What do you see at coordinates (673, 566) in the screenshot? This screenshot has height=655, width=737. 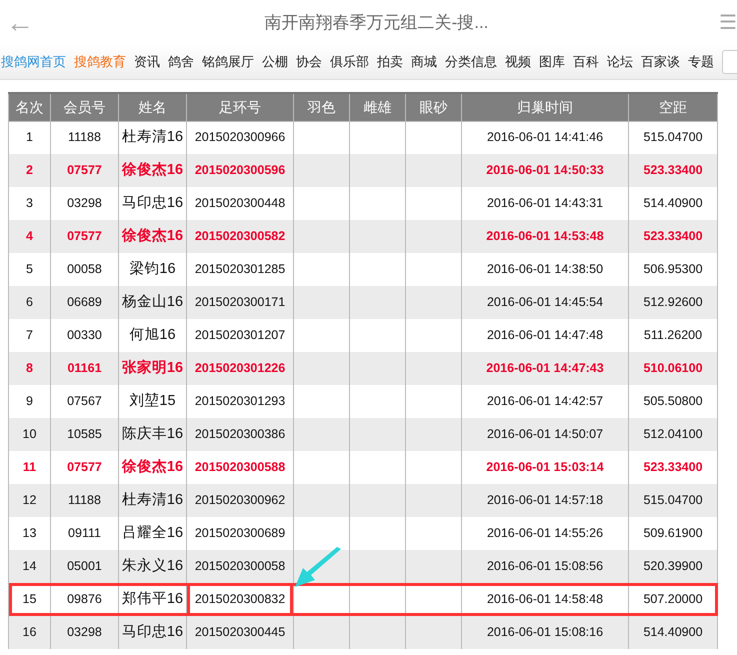 I see `table-cell: 520.39900` at bounding box center [673, 566].